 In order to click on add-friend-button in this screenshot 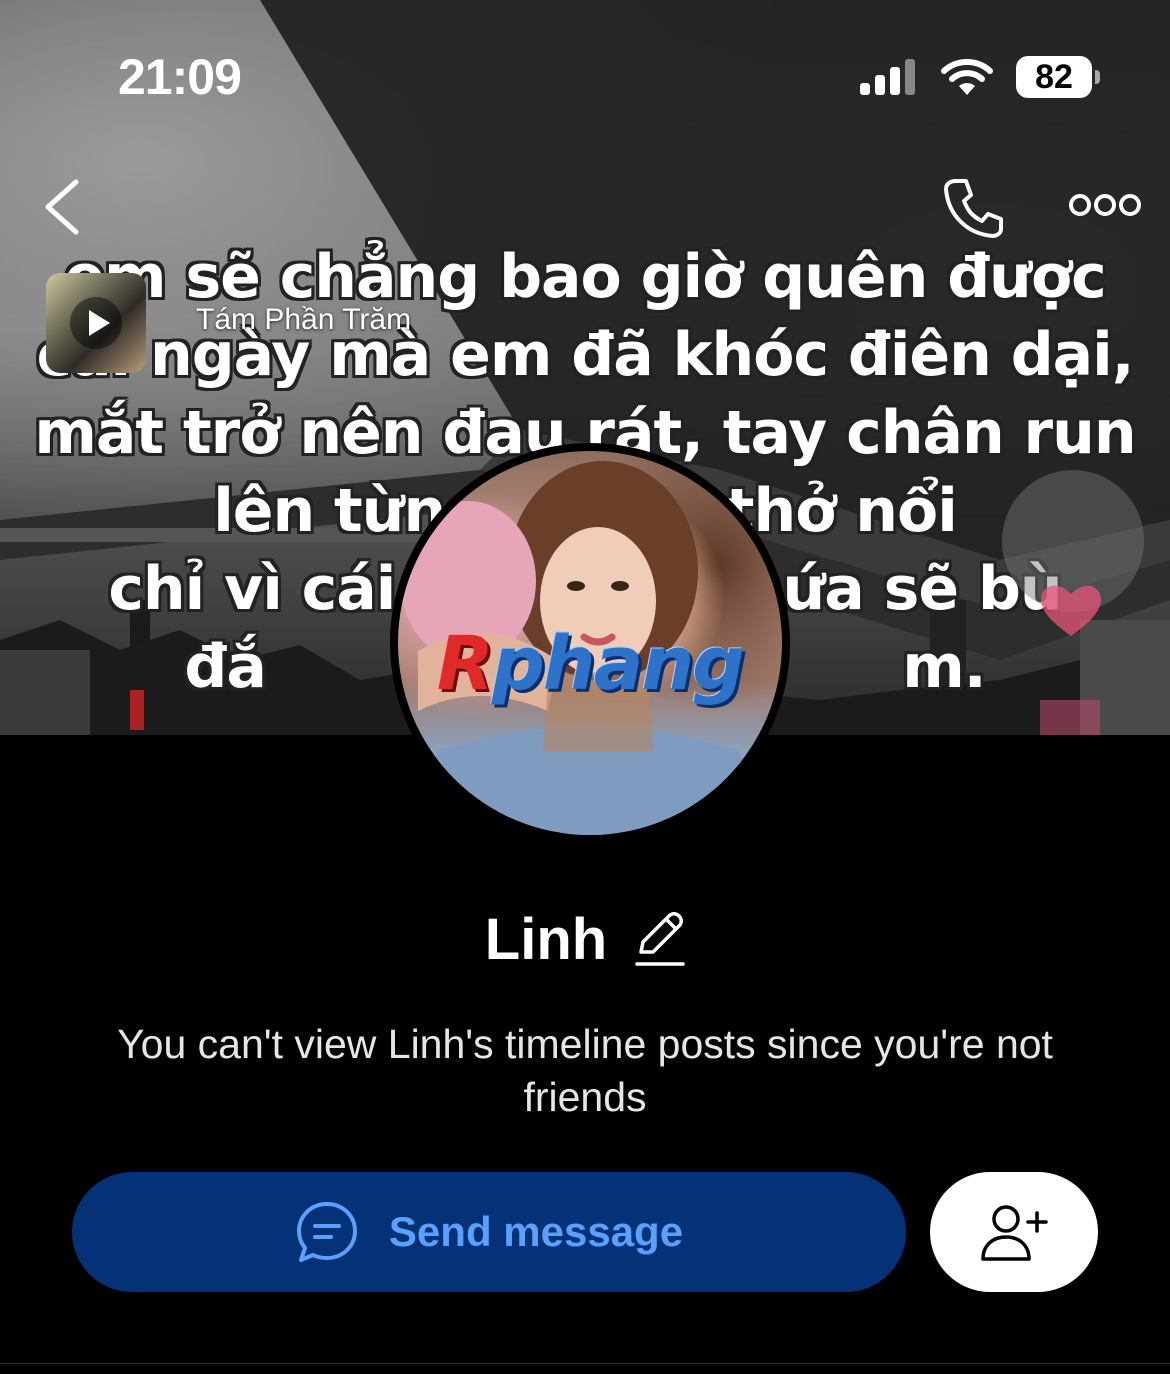, I will do `click(1014, 1232)`.